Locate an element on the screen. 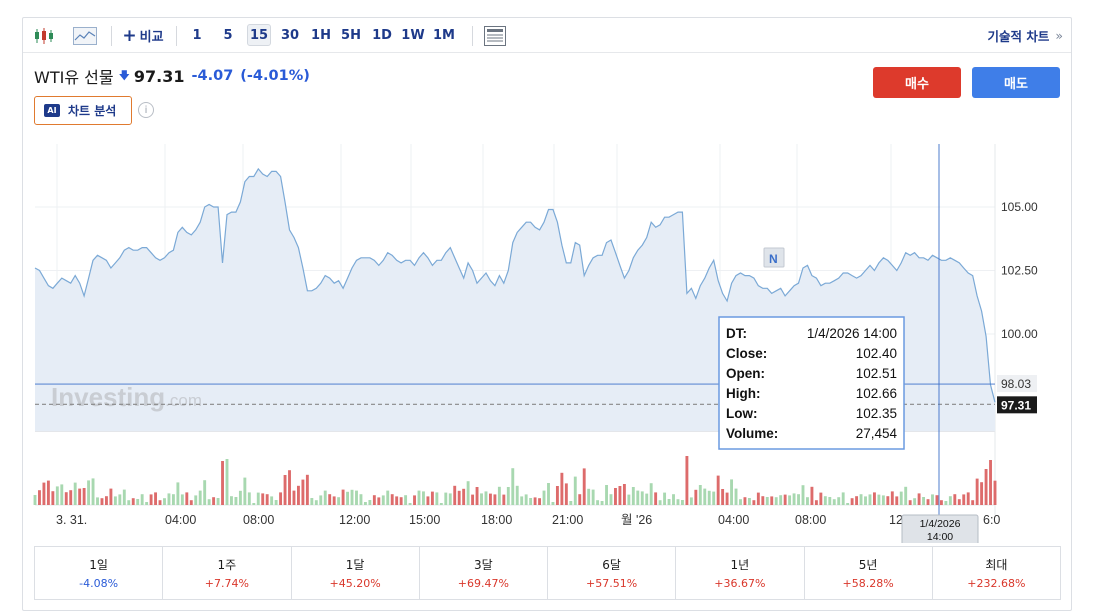 Image resolution: width=1094 pixels, height=616 pixels. tooltip-label: Close: is located at coordinates (746, 353).